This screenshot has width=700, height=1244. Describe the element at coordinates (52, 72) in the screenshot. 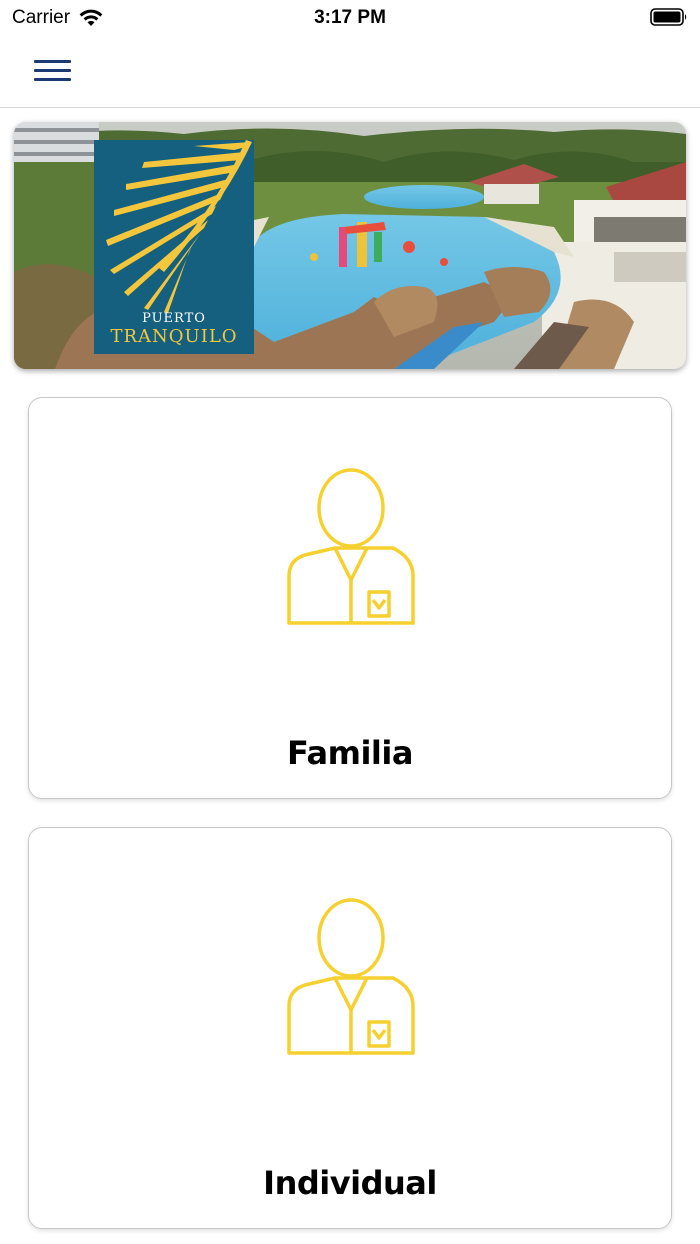

I see `hamburger-menu-icon` at that location.